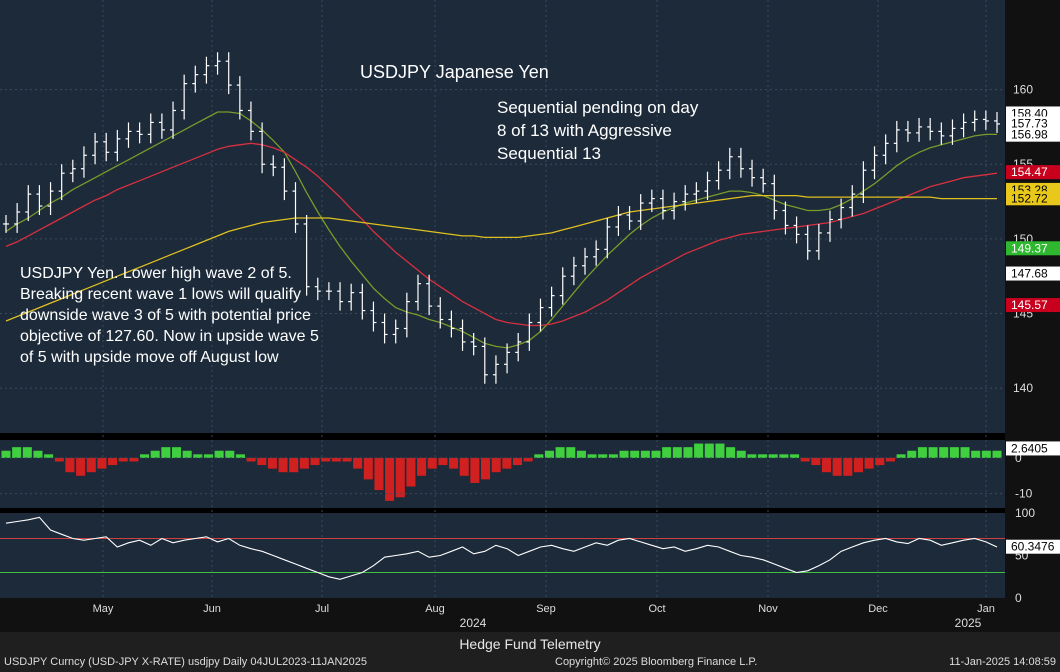 The height and width of the screenshot is (672, 1060). I want to click on price-label: 145.57, so click(1033, 305).